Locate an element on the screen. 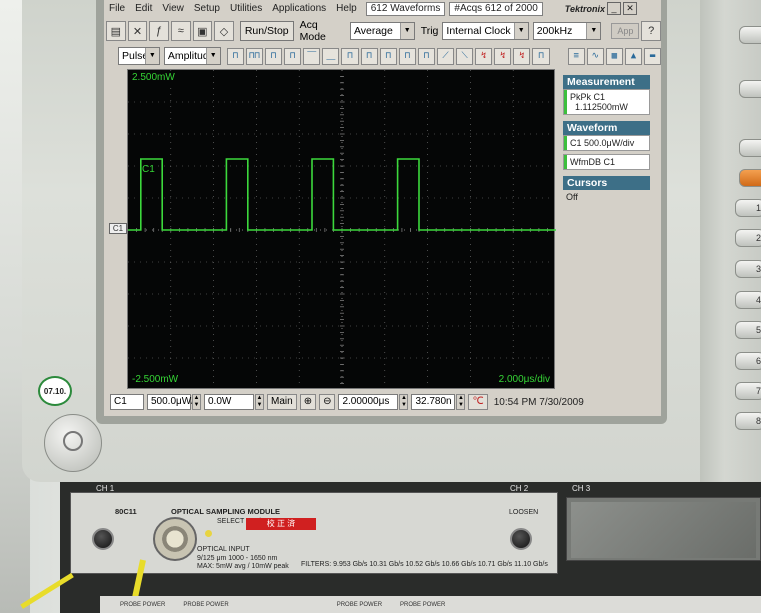 This screenshot has width=761, height=613. menu-edit: Edit is located at coordinates (143, 8).